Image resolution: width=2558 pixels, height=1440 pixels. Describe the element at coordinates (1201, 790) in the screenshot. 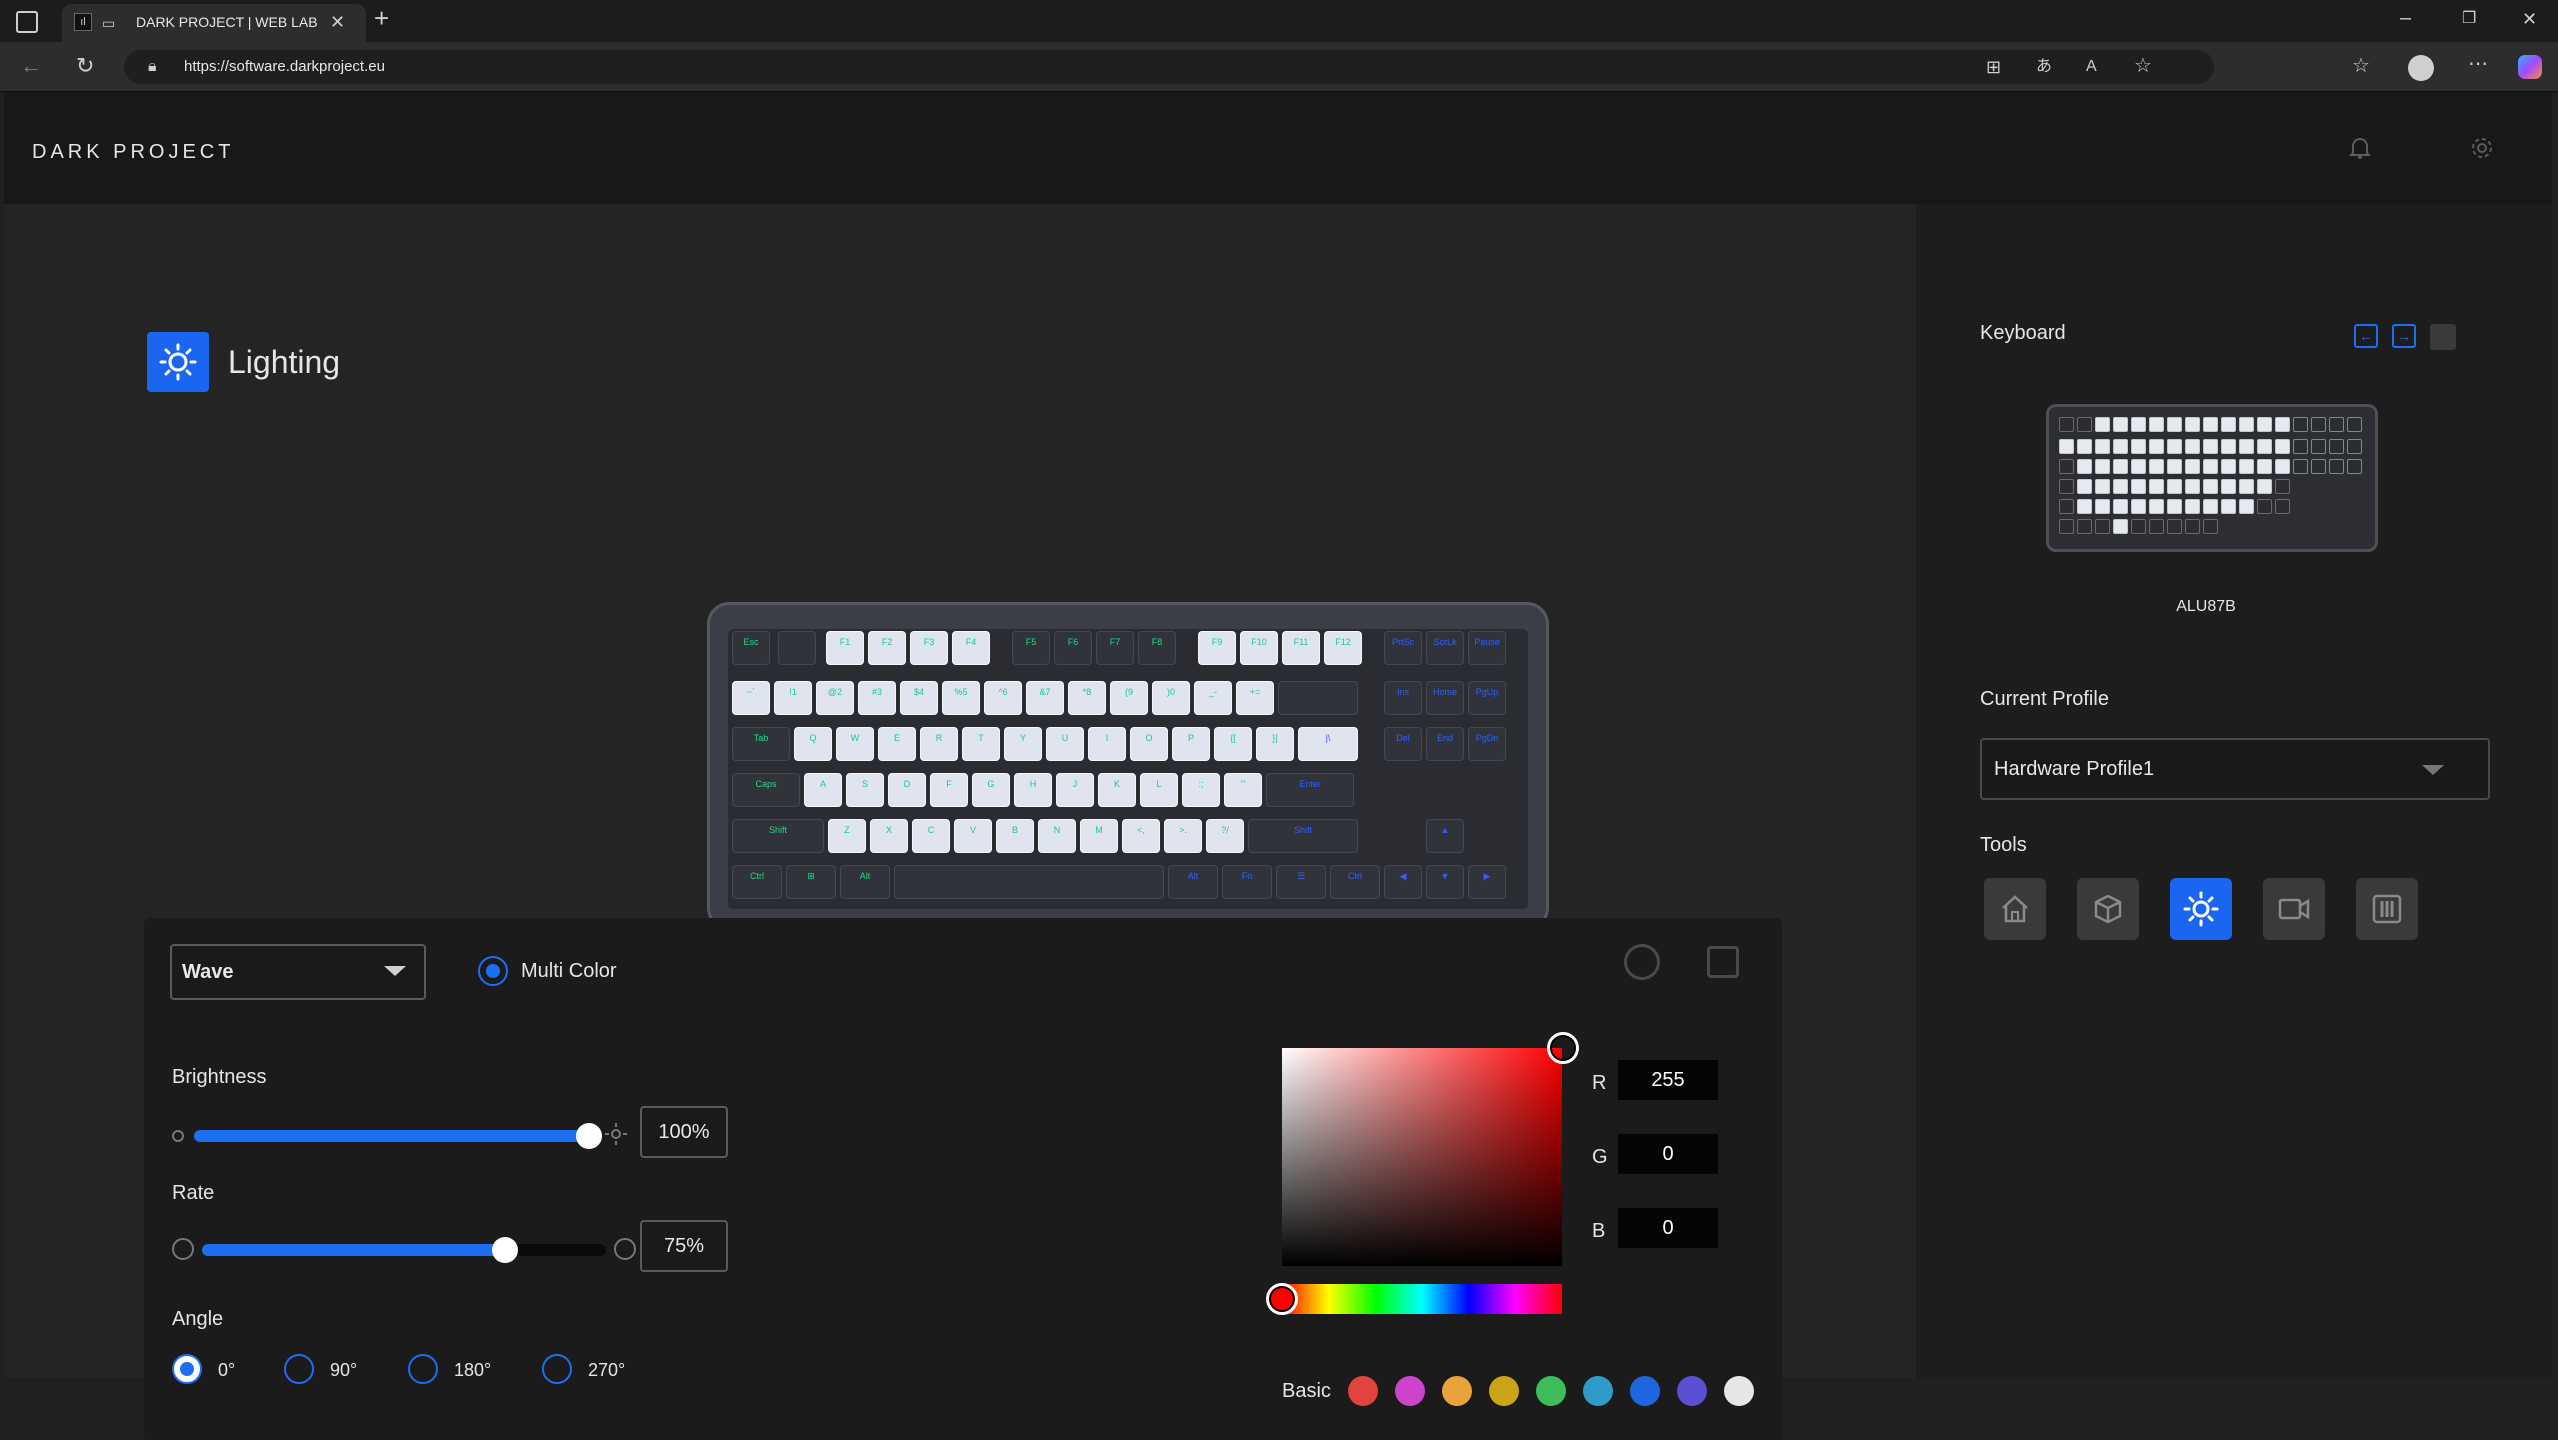

I see `keyboard-key: :;` at that location.